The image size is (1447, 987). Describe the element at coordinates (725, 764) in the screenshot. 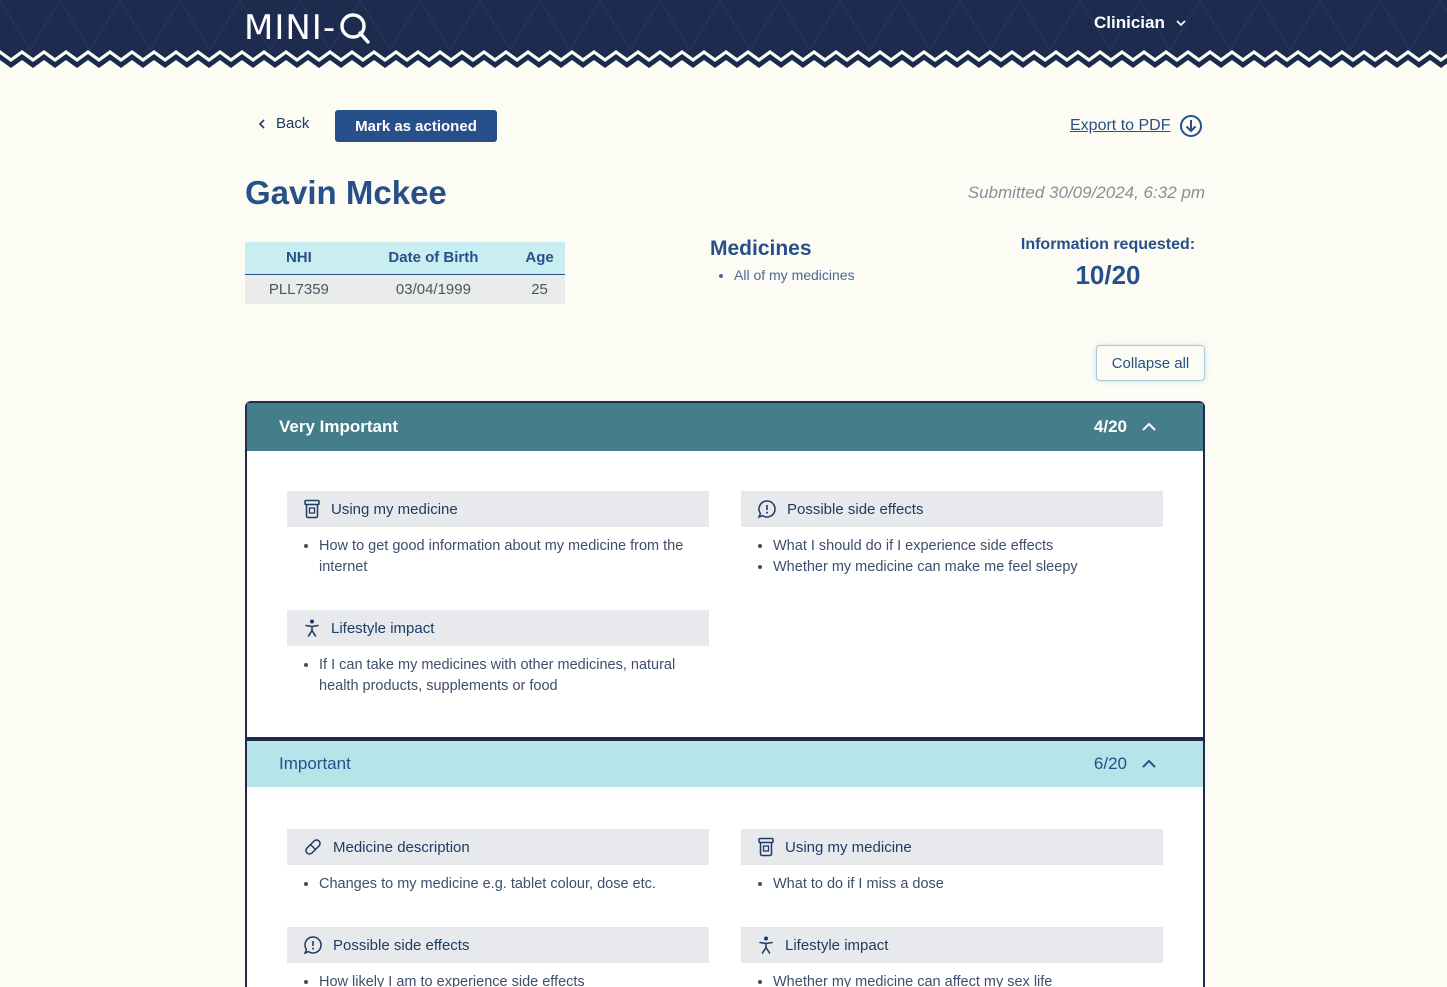

I see `important-header: Important 6/20` at that location.